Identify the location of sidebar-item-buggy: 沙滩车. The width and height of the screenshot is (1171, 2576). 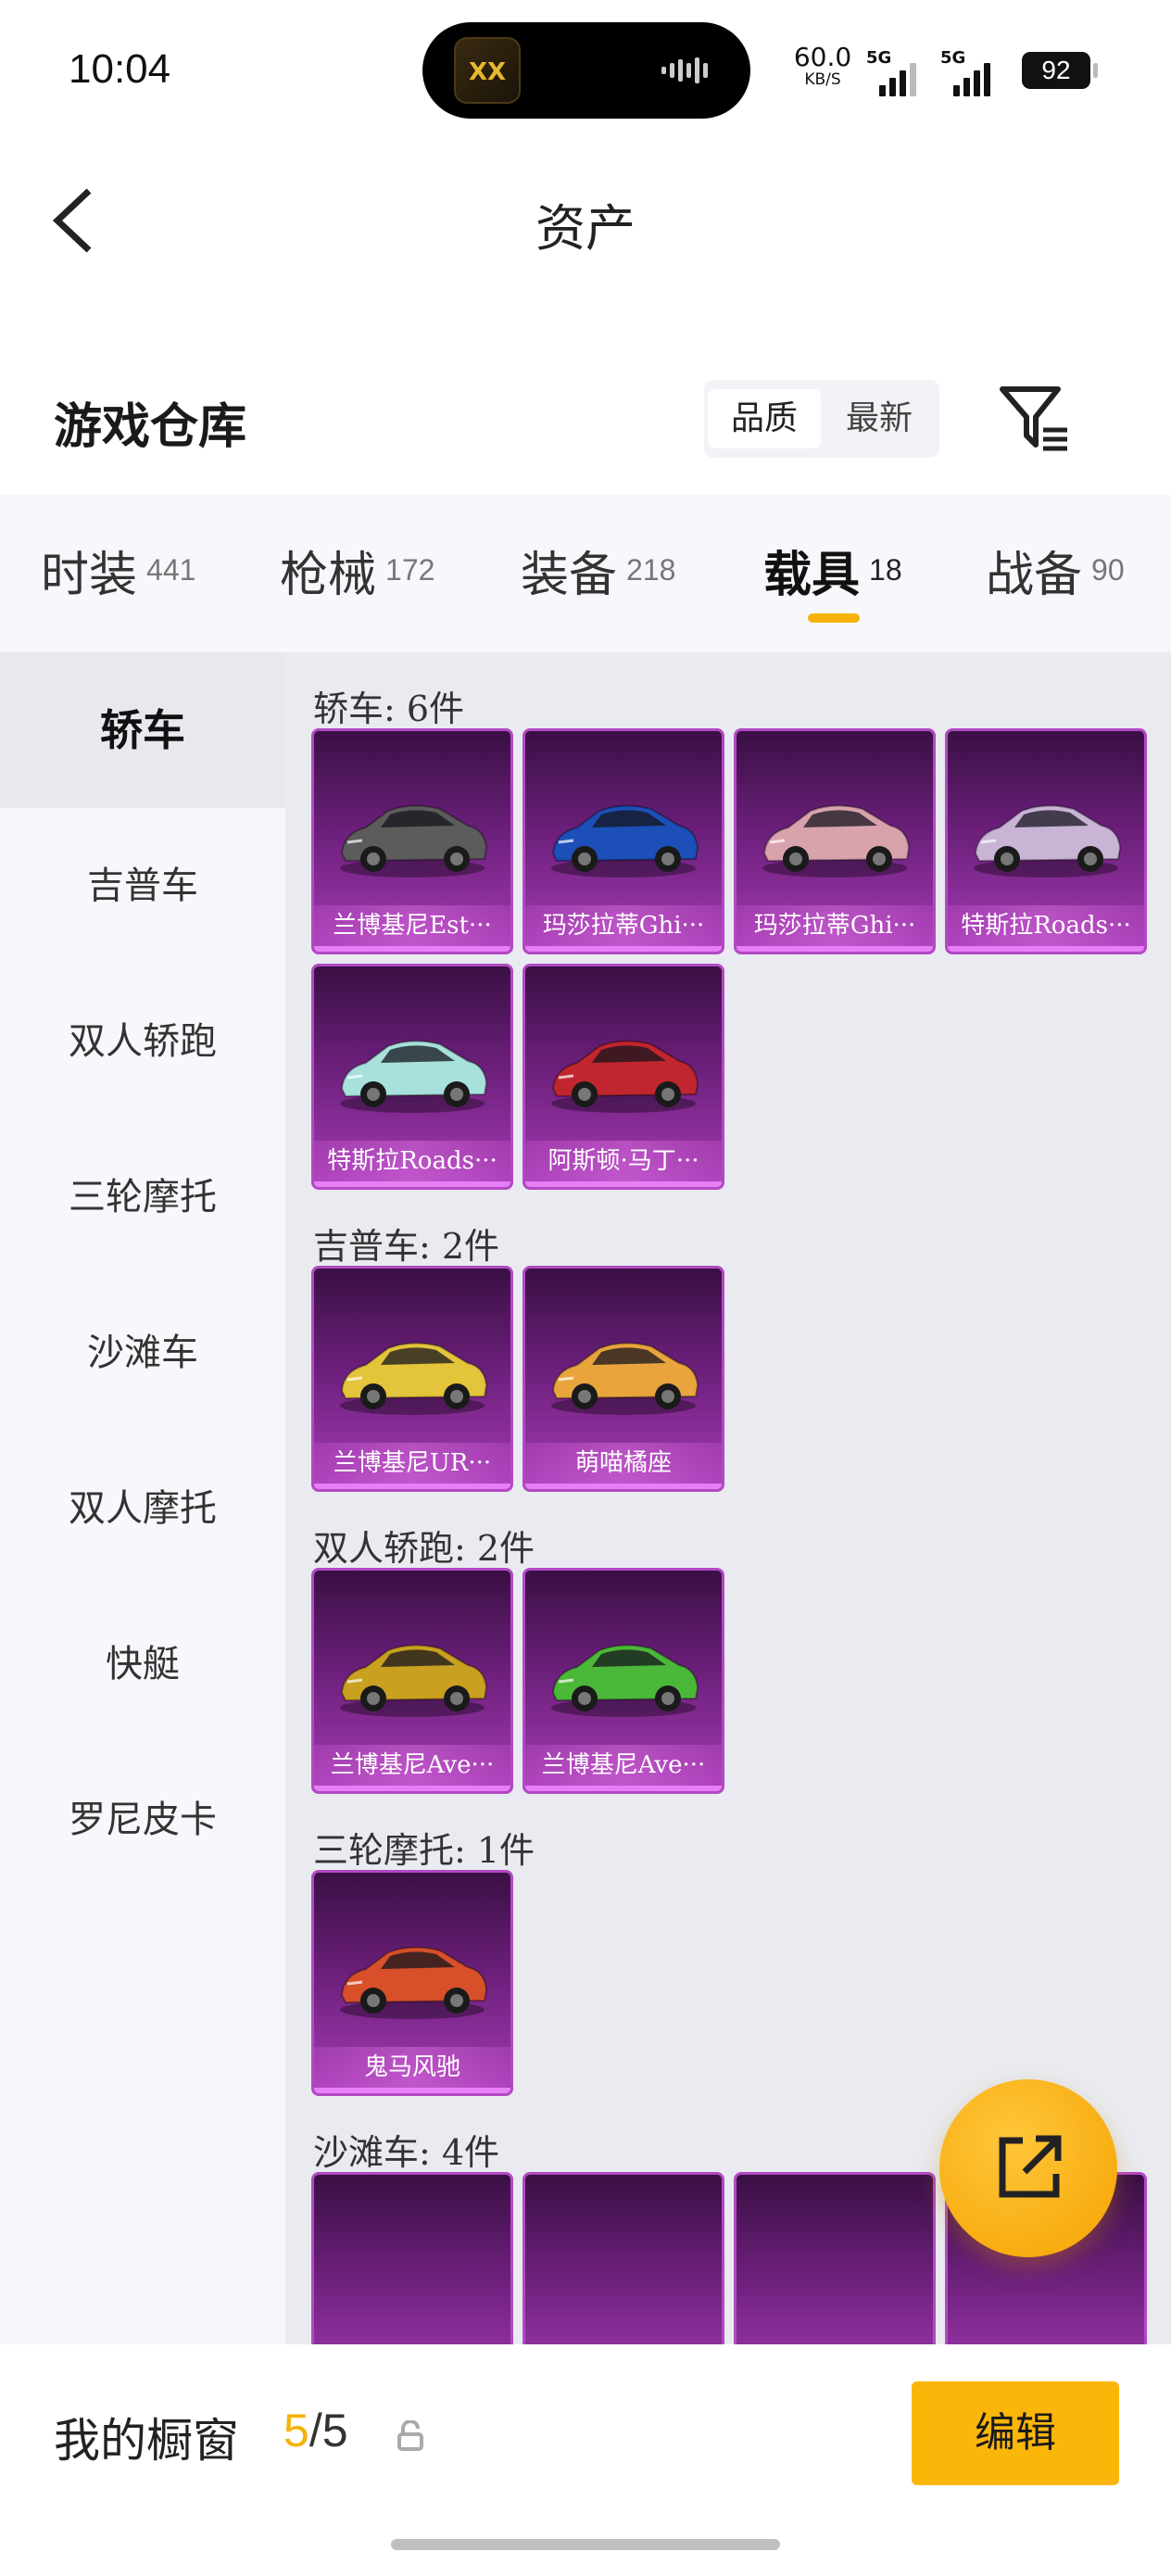
(142, 1353).